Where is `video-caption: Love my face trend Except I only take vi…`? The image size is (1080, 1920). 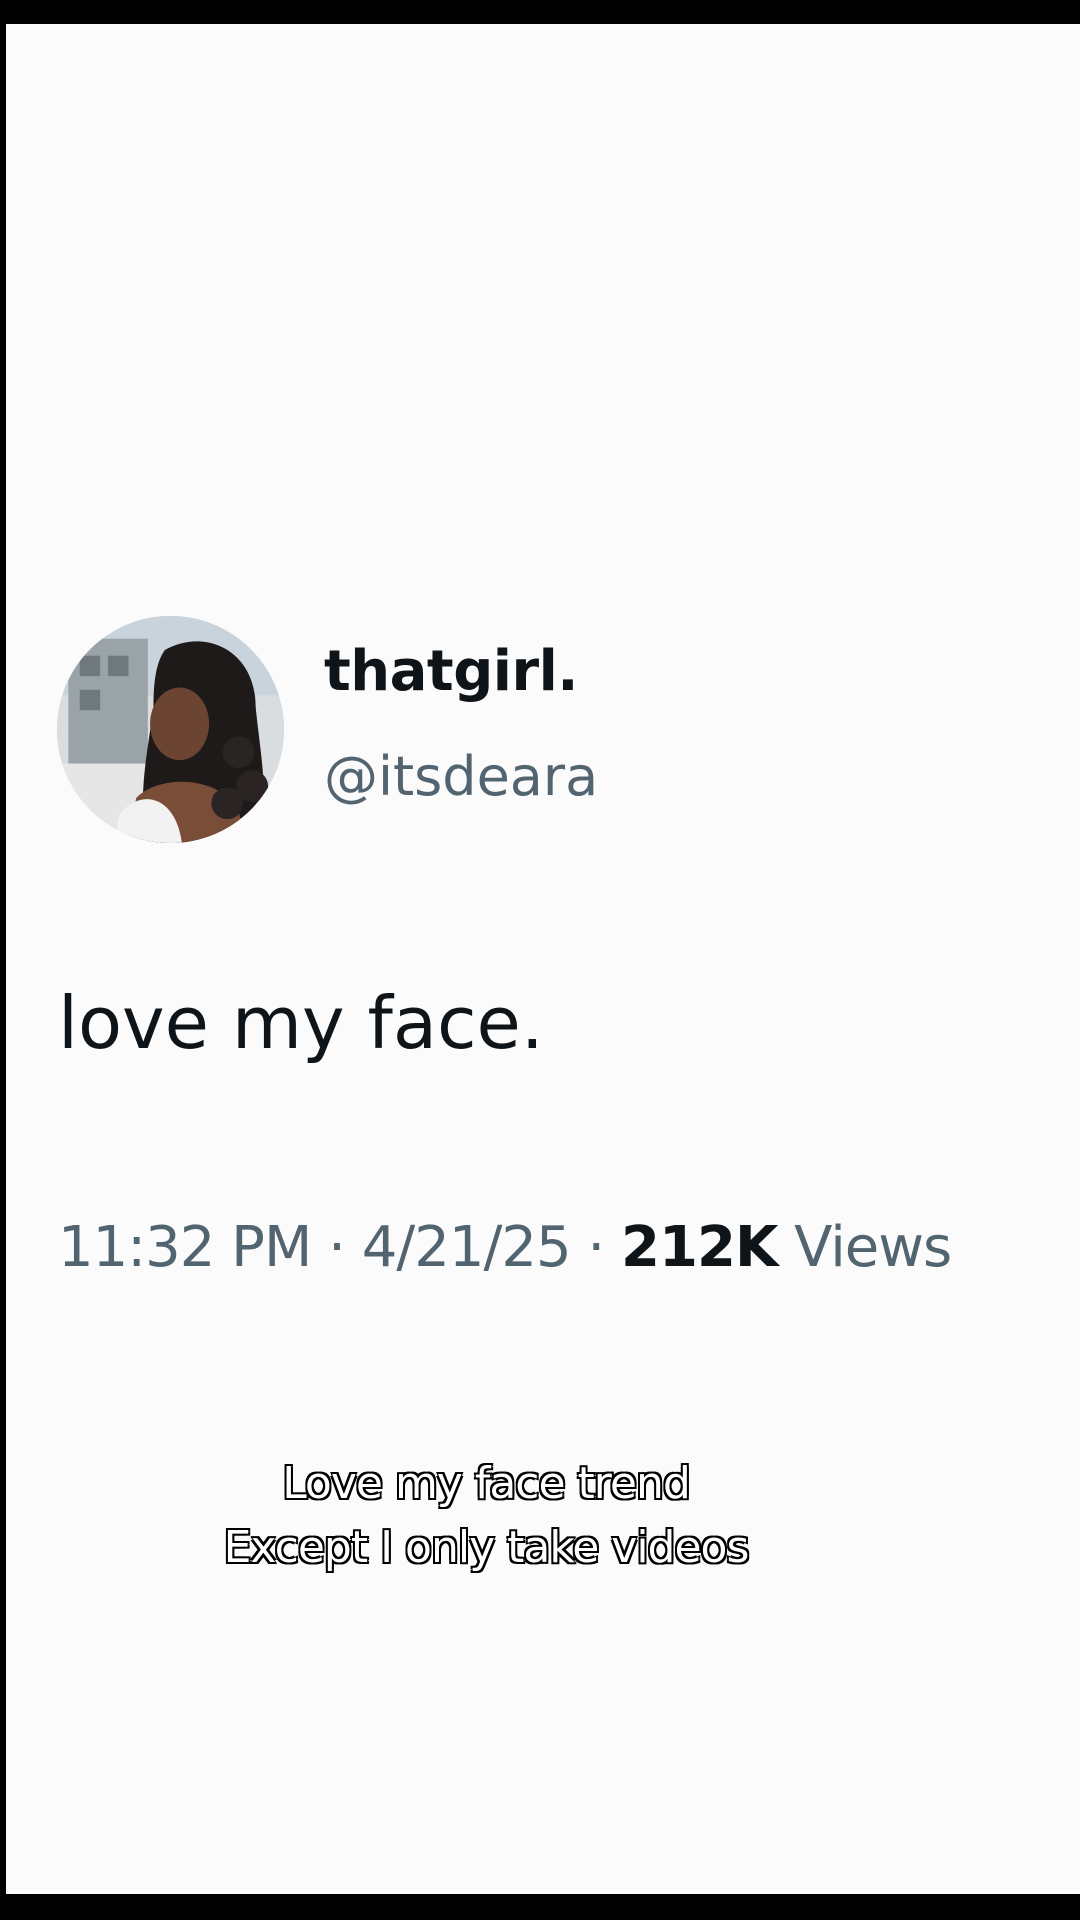 video-caption: Love my face trend Except I only take vi… is located at coordinates (486, 1516).